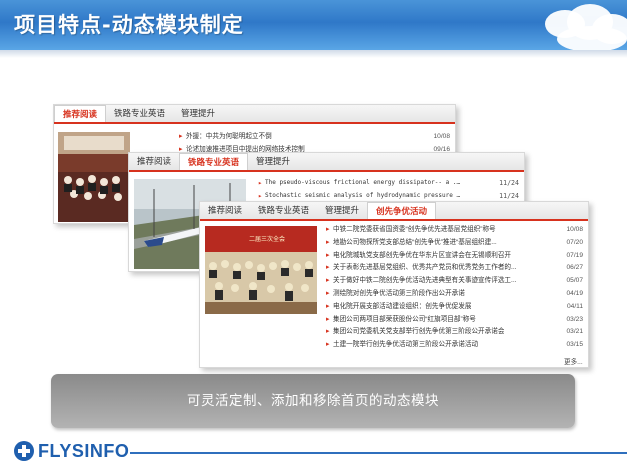  Describe the element at coordinates (454, 307) in the screenshot. I see `list-item: ▸ 电化院开展支部活动建设组织：创先争优促发展 04/11` at that location.